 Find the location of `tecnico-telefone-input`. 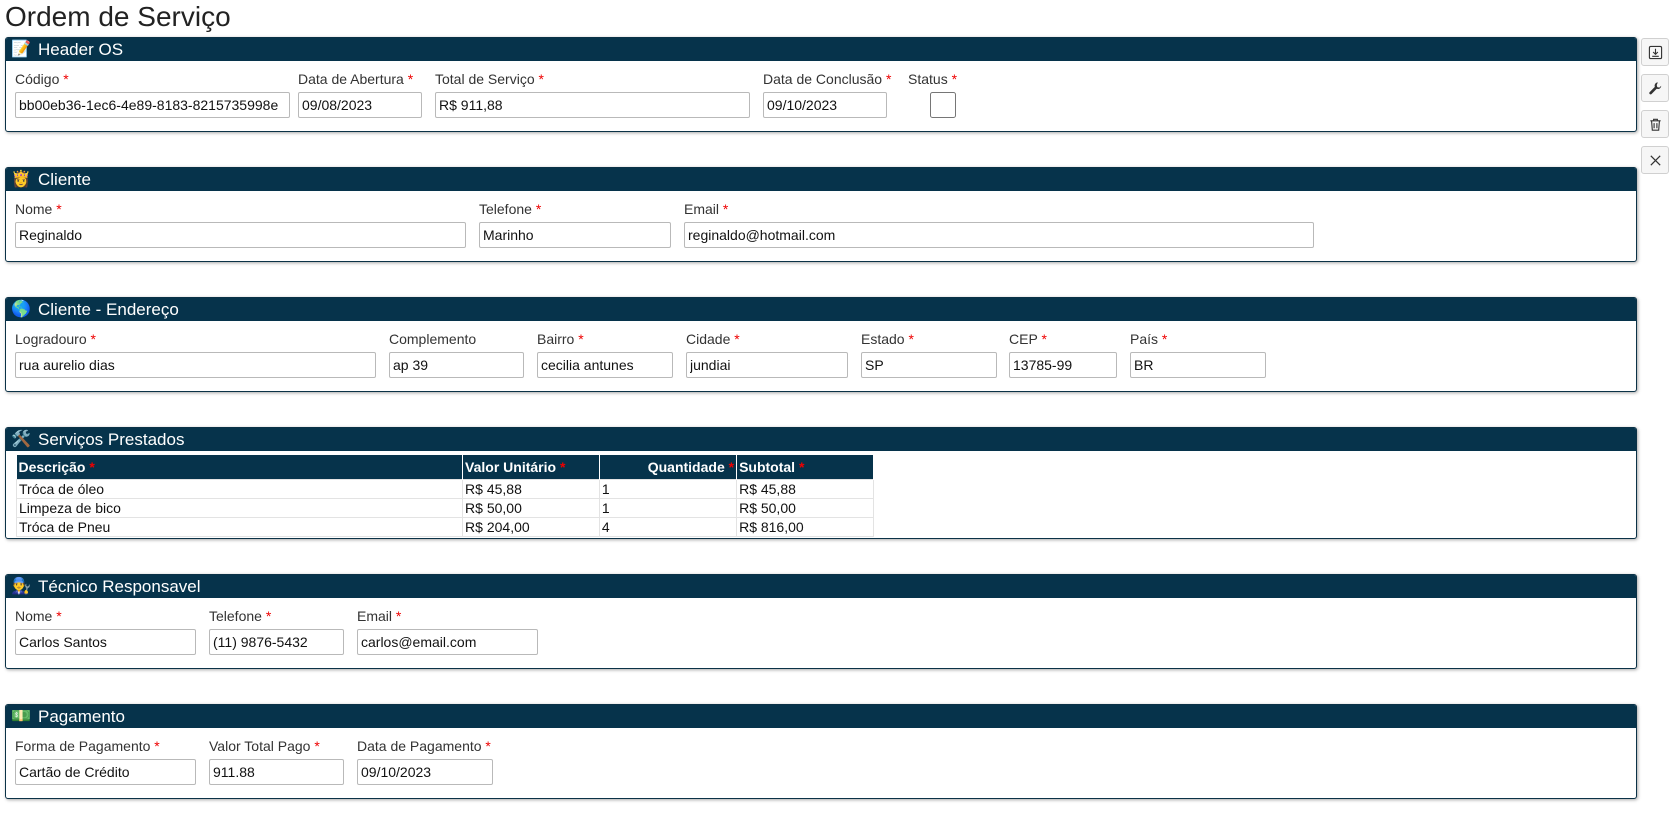

tecnico-telefone-input is located at coordinates (276, 642).